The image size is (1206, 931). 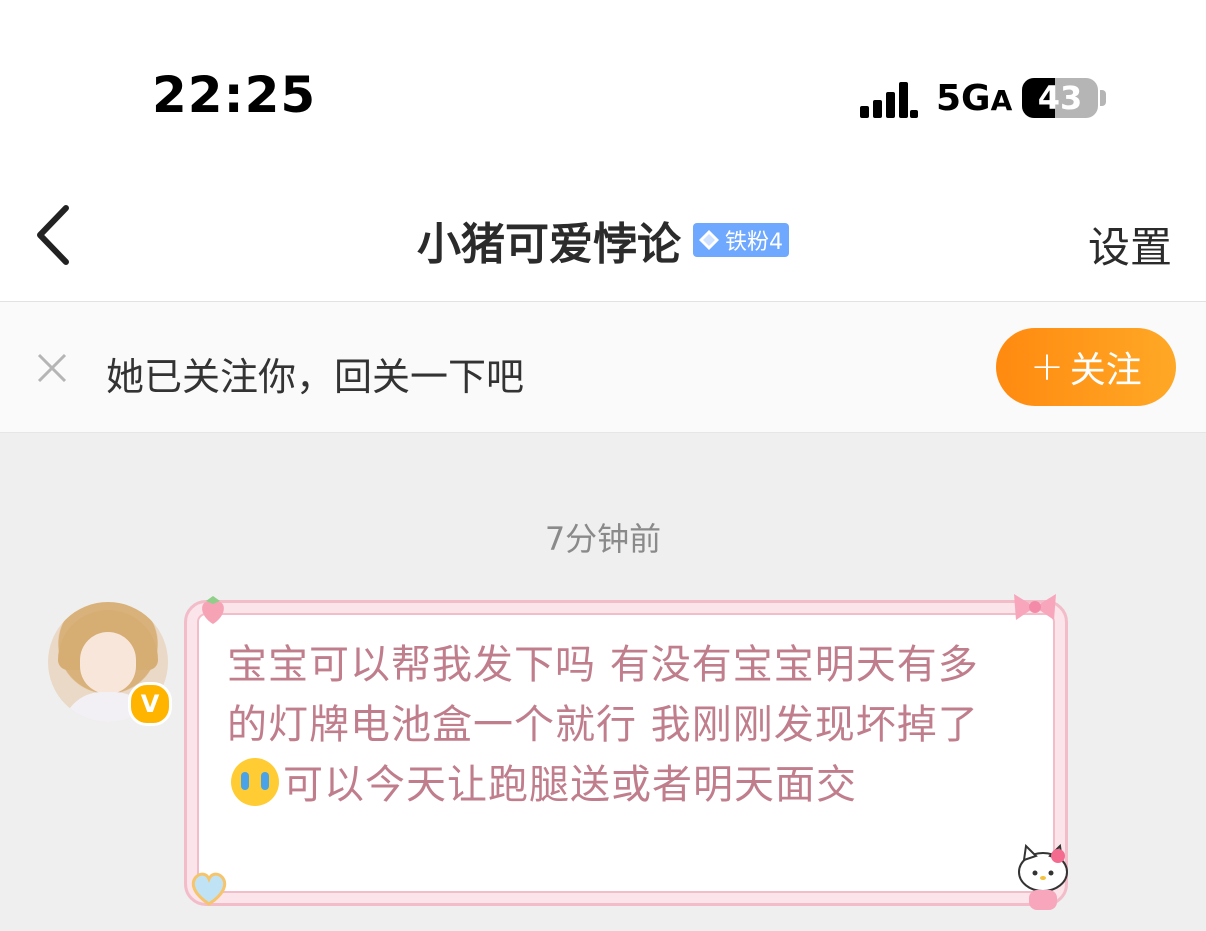 I want to click on diamond-icon, so click(x=709, y=240).